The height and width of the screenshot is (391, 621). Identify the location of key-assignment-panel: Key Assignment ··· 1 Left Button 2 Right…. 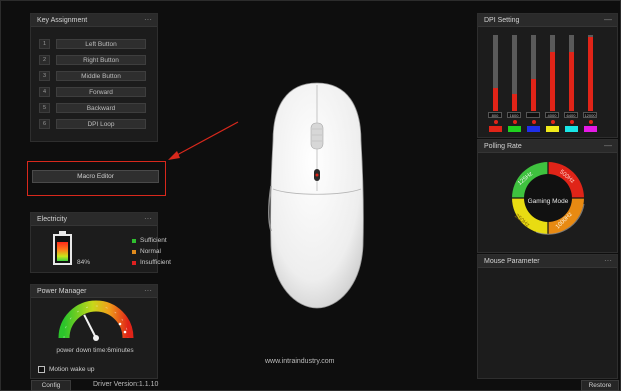
(94, 77).